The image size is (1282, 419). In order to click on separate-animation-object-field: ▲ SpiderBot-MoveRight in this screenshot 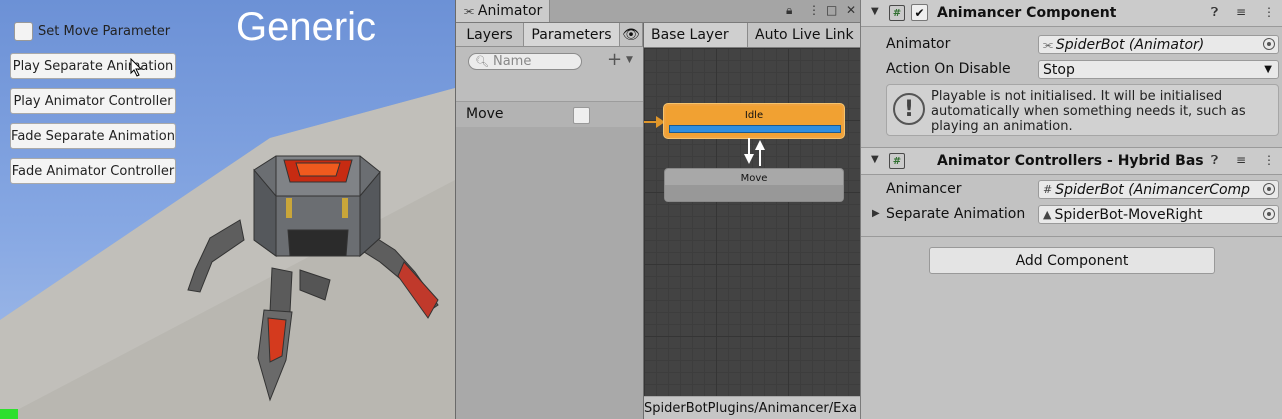, I will do `click(1158, 214)`.